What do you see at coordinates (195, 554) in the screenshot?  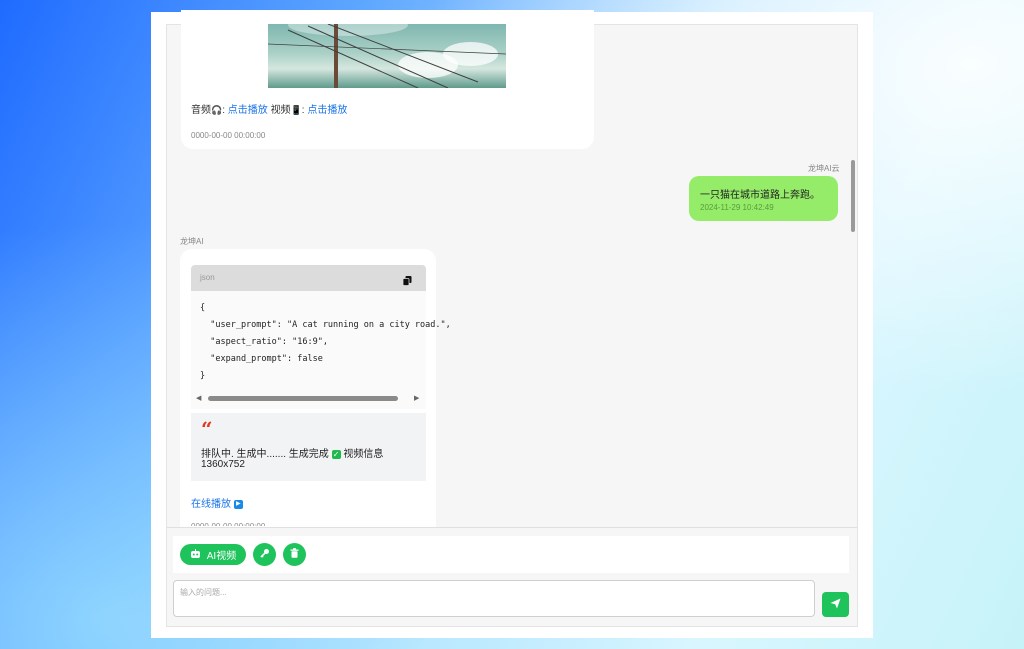 I see `robot-icon` at bounding box center [195, 554].